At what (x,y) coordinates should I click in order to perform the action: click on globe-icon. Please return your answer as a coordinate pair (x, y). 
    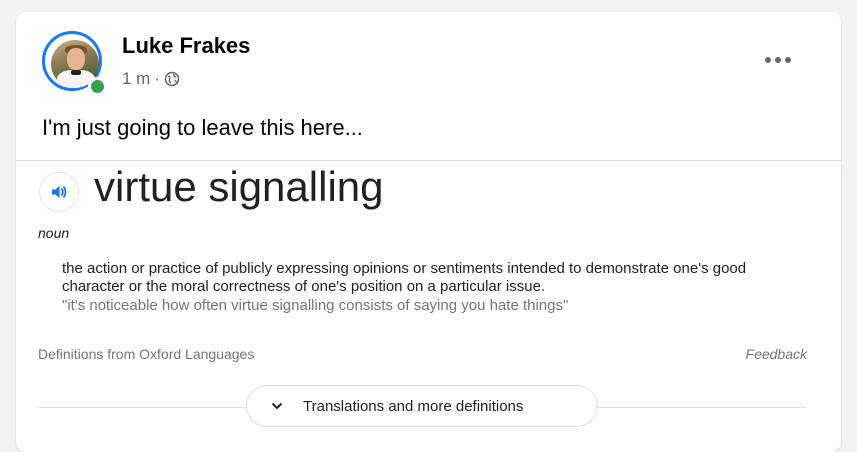
    Looking at the image, I should click on (172, 79).